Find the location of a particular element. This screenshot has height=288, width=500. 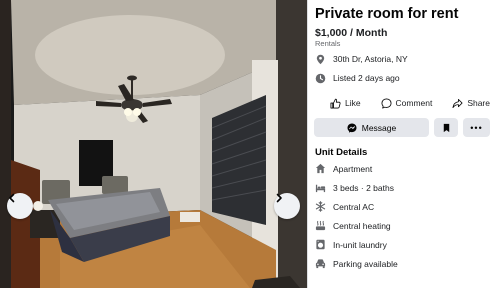

clock-icon is located at coordinates (320, 78).